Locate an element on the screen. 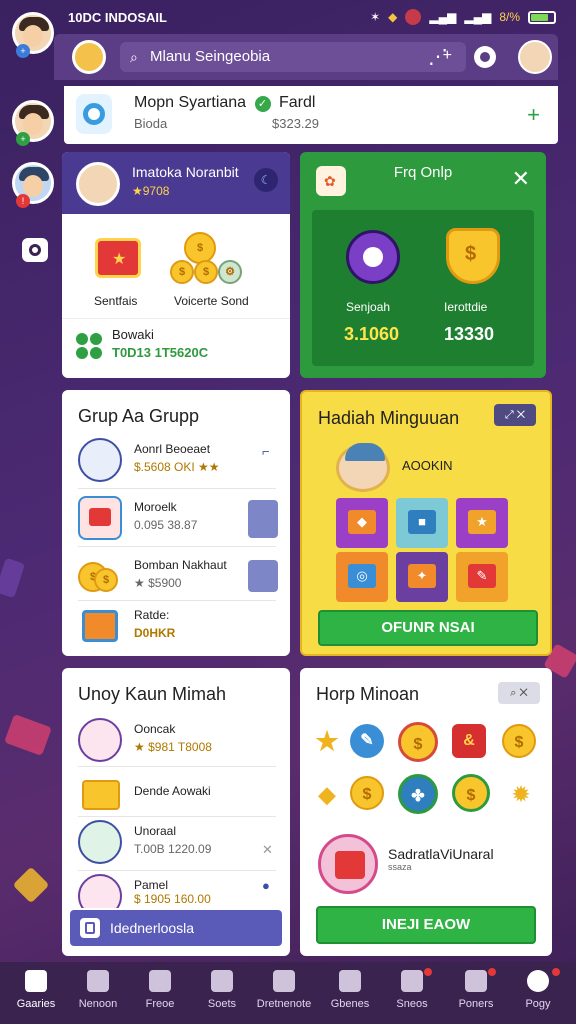 The image size is (576, 1024). moon-icon: ☾ is located at coordinates (266, 180).